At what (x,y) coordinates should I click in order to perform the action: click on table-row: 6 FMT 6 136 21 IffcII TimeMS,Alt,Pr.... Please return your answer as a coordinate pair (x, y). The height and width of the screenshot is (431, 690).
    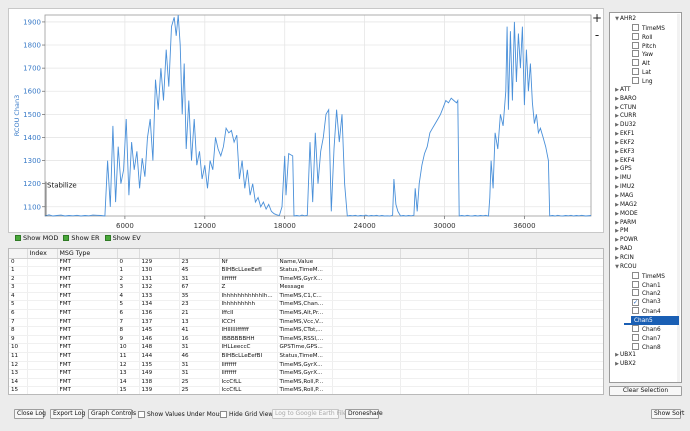
    Looking at the image, I should click on (306, 314).